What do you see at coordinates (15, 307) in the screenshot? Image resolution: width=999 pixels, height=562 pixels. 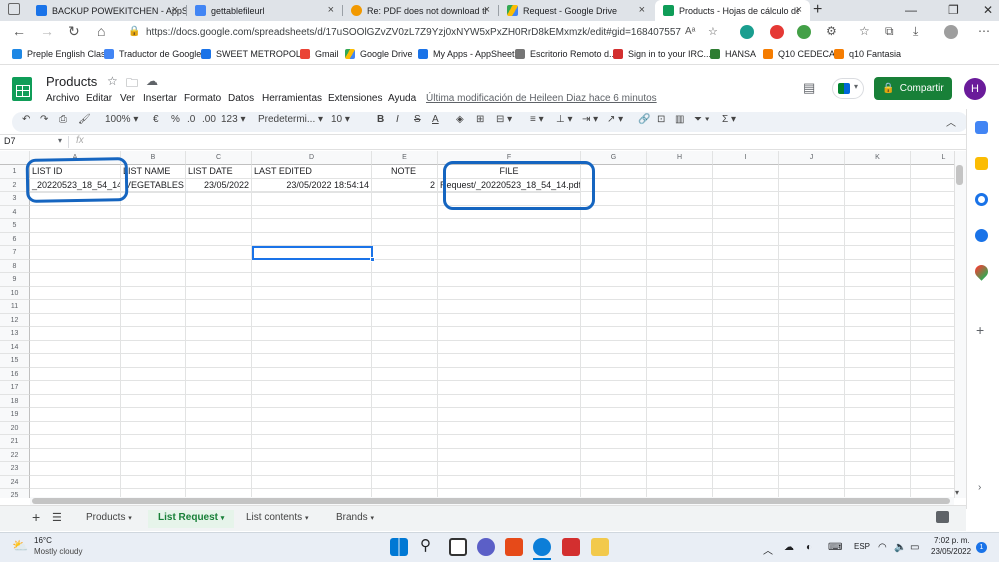 I see `row-header: 11` at bounding box center [15, 307].